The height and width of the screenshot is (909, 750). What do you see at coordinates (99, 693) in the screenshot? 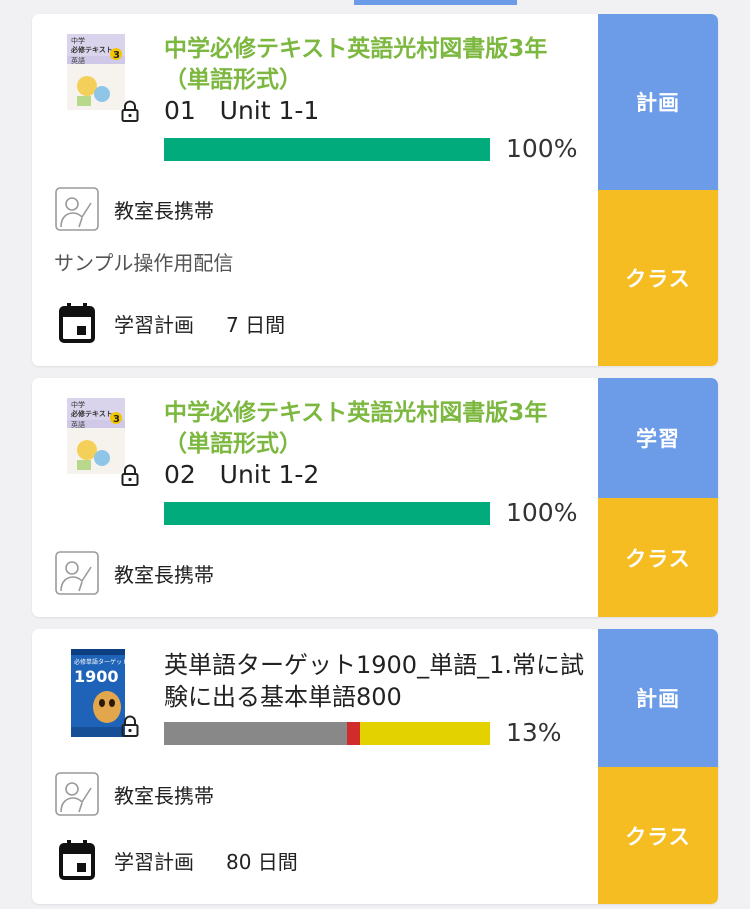
I see `book-cover-icon: 必修単語ターゲット 1900` at bounding box center [99, 693].